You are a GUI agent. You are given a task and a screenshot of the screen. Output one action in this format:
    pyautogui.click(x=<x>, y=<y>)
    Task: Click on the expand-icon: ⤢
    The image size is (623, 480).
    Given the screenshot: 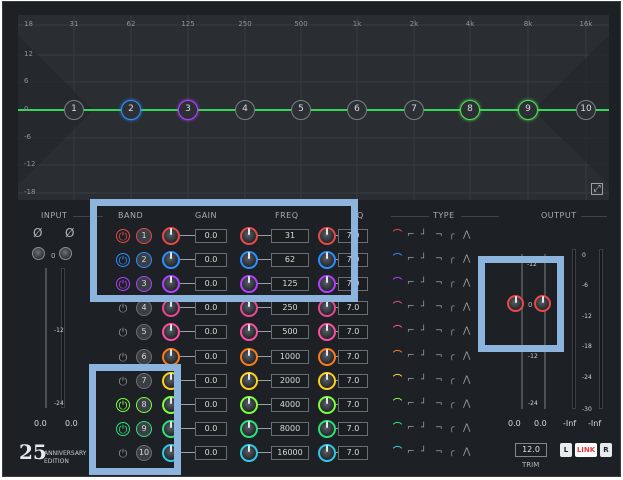 What is the action you would take?
    pyautogui.click(x=597, y=189)
    